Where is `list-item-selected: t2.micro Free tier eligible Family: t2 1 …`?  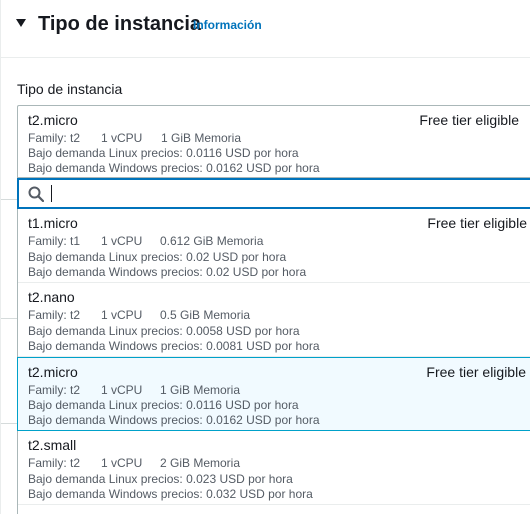
list-item-selected: t2.micro Free tier eligible Family: t2 1 … is located at coordinates (273, 394).